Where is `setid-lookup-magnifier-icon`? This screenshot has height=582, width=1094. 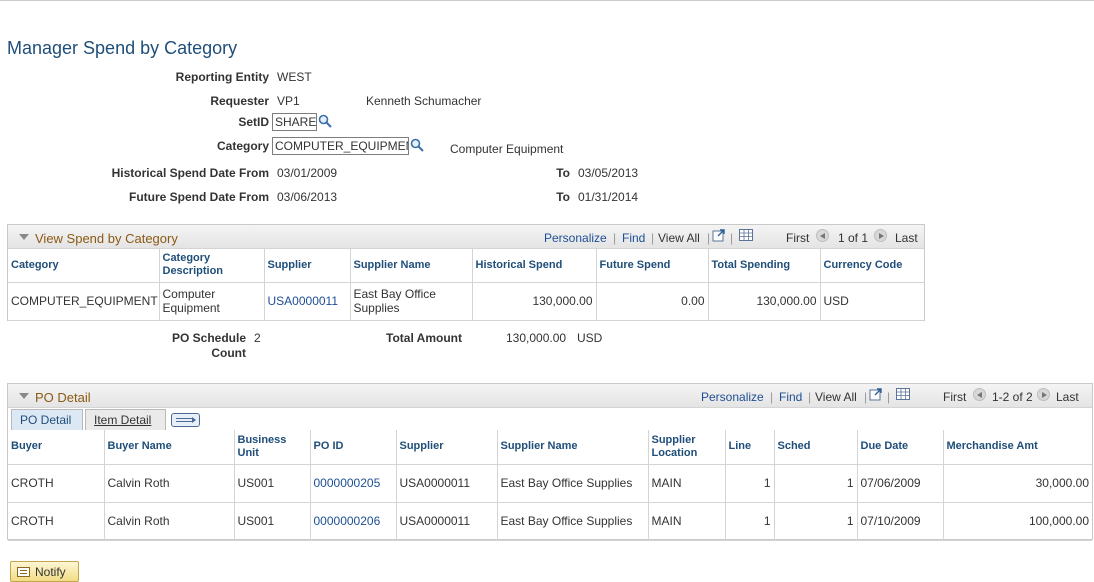
setid-lookup-magnifier-icon is located at coordinates (325, 121).